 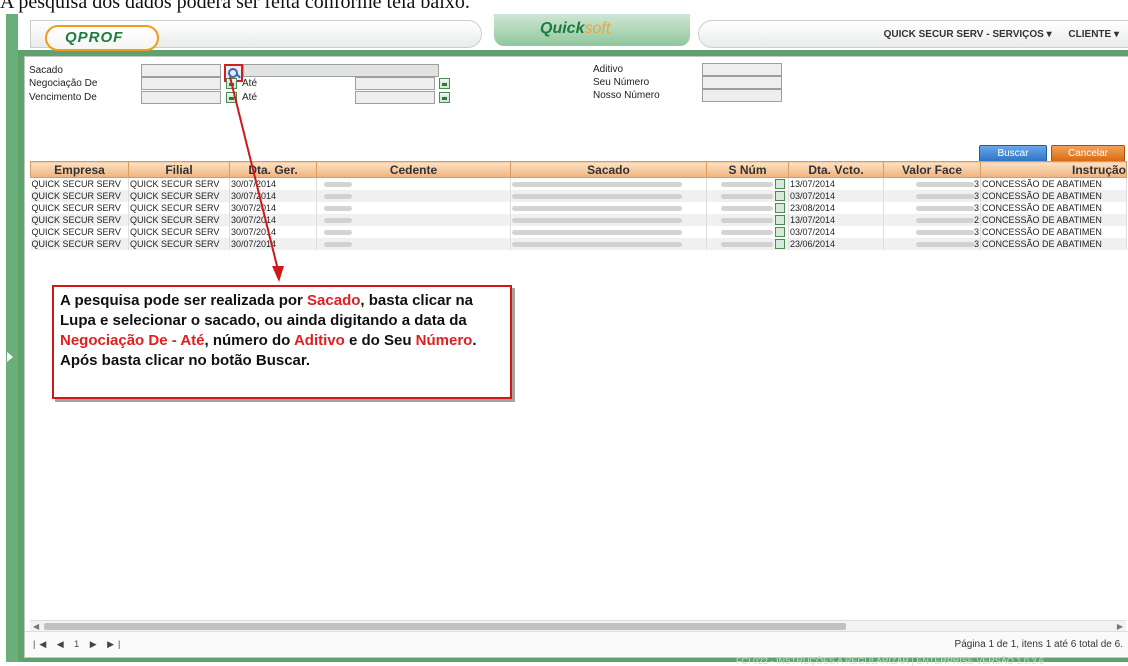 I want to click on header-right-tab: QUICK SECUR SERV - SERVIÇOS ▾ CLIENTE ▾, so click(x=913, y=34).